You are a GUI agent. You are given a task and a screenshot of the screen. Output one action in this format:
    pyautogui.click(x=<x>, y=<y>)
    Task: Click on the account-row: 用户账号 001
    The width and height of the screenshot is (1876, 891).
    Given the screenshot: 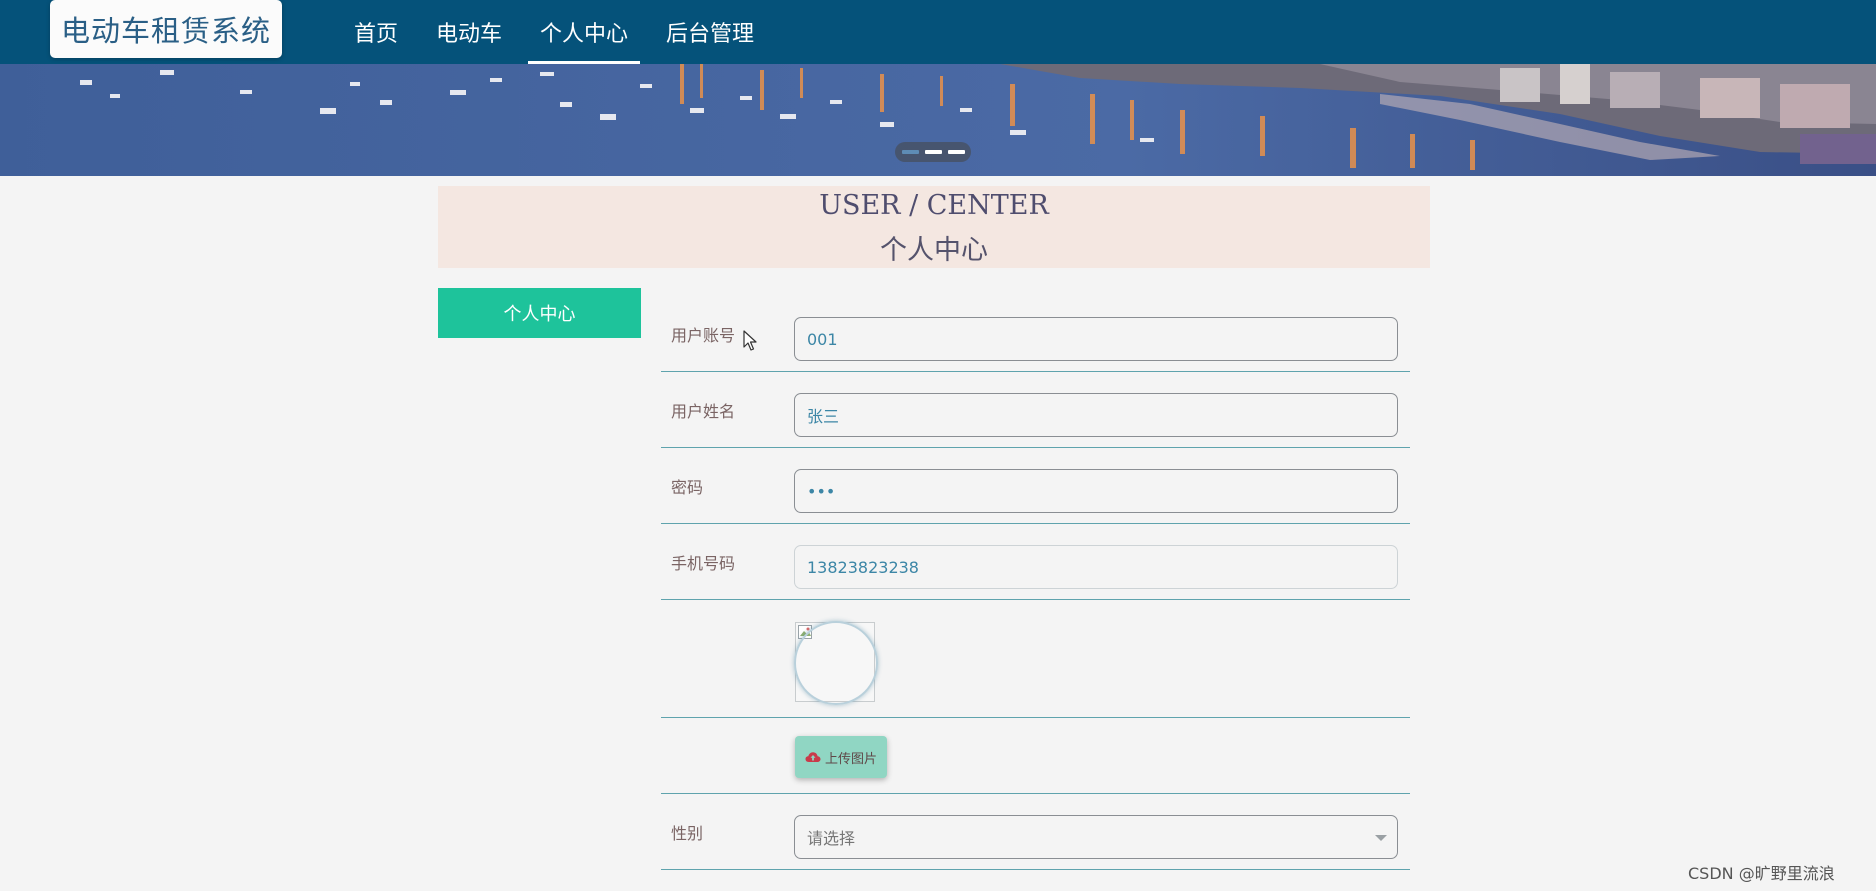 What is the action you would take?
    pyautogui.click(x=1035, y=334)
    